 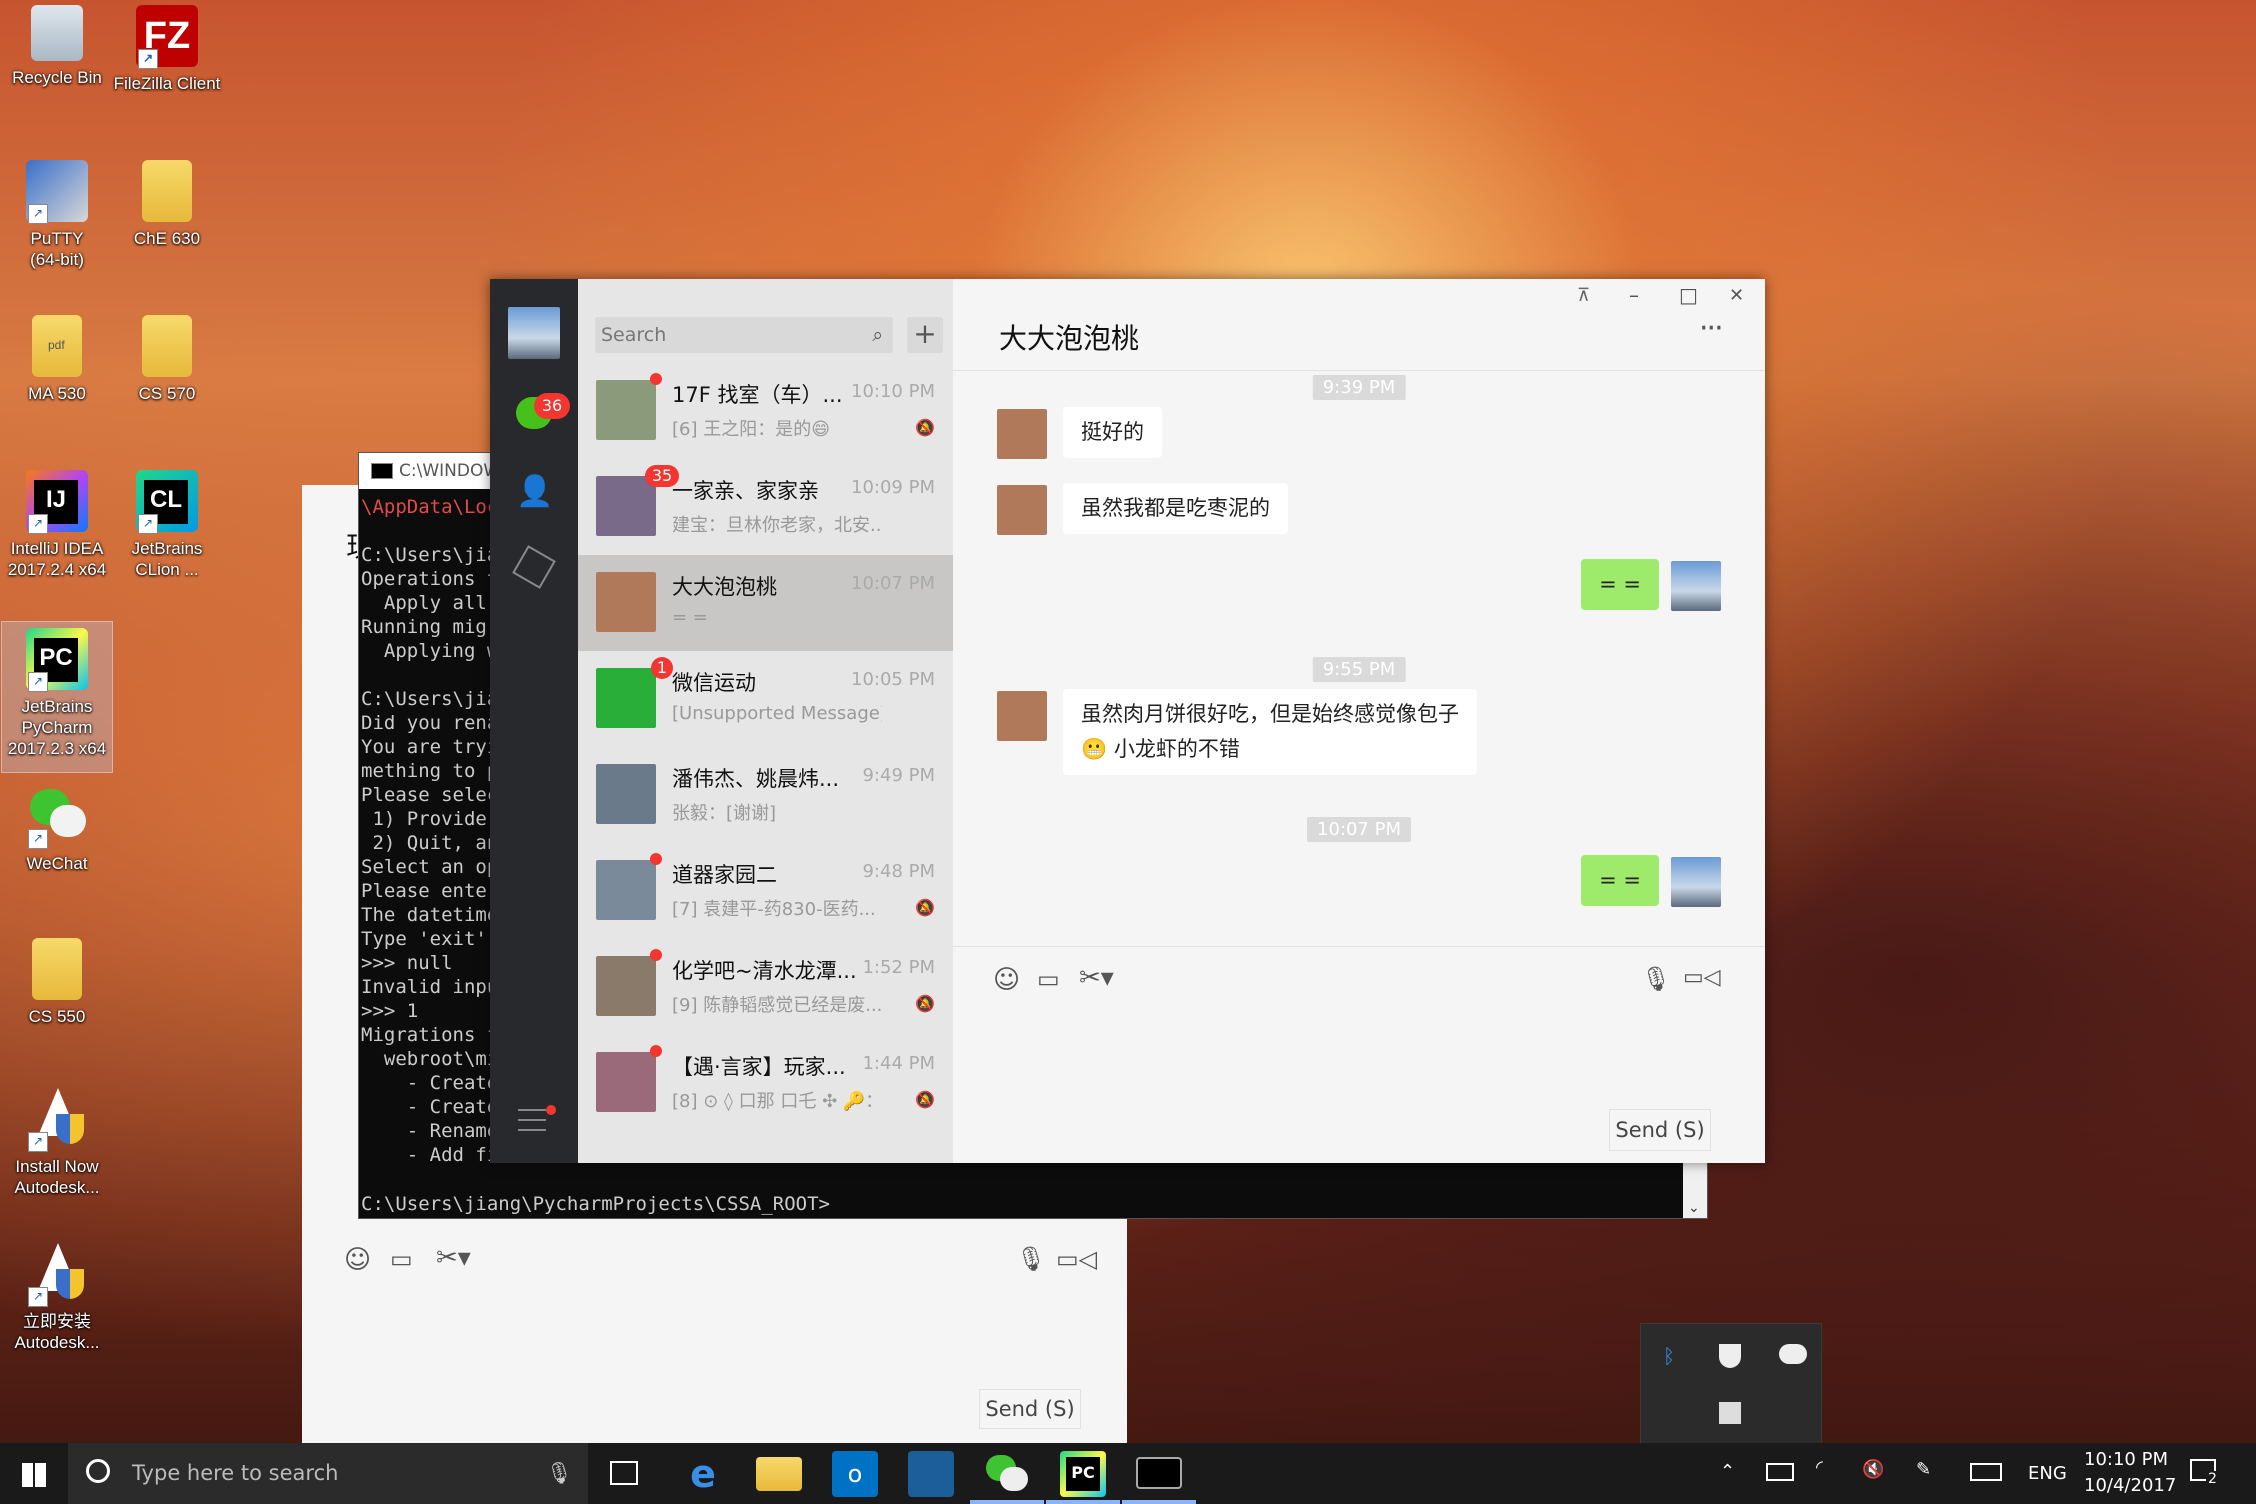 I want to click on language-indicator: ENG, so click(x=2047, y=1473).